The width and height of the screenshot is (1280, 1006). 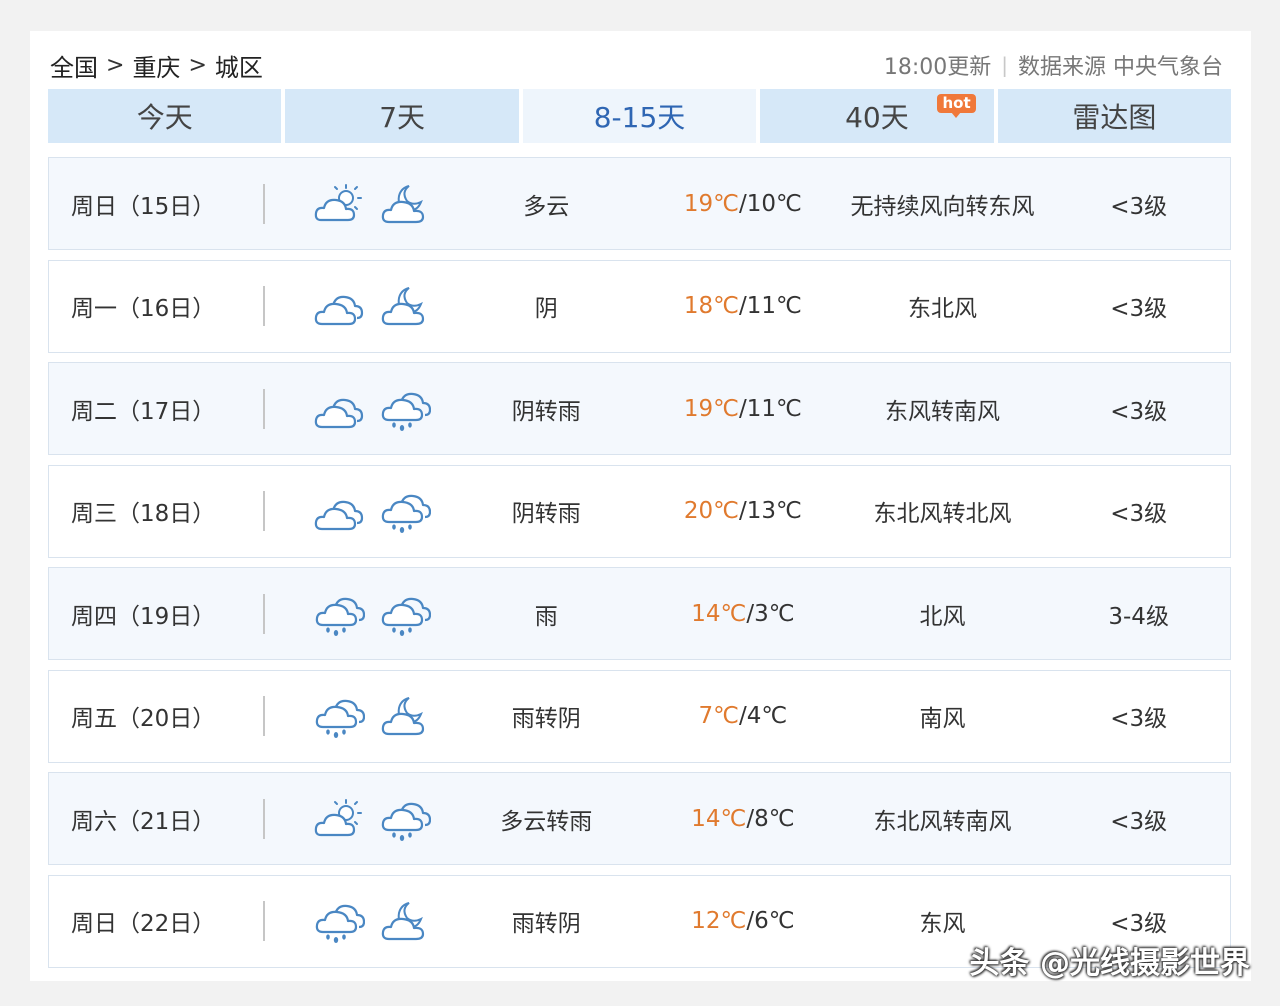 I want to click on weather-description: 多云, so click(x=546, y=206).